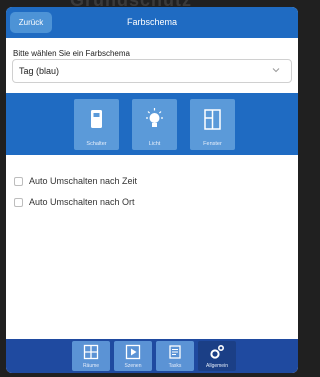 The height and width of the screenshot is (377, 320). Describe the element at coordinates (175, 352) in the screenshot. I see `tasks-icon` at that location.